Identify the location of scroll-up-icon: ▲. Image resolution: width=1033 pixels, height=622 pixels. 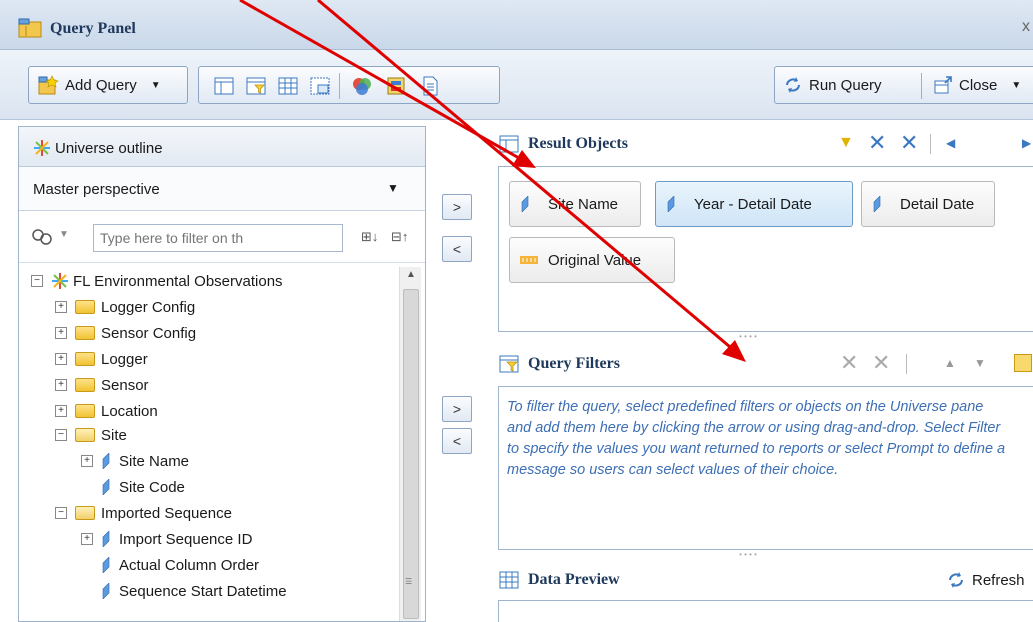
(411, 274).